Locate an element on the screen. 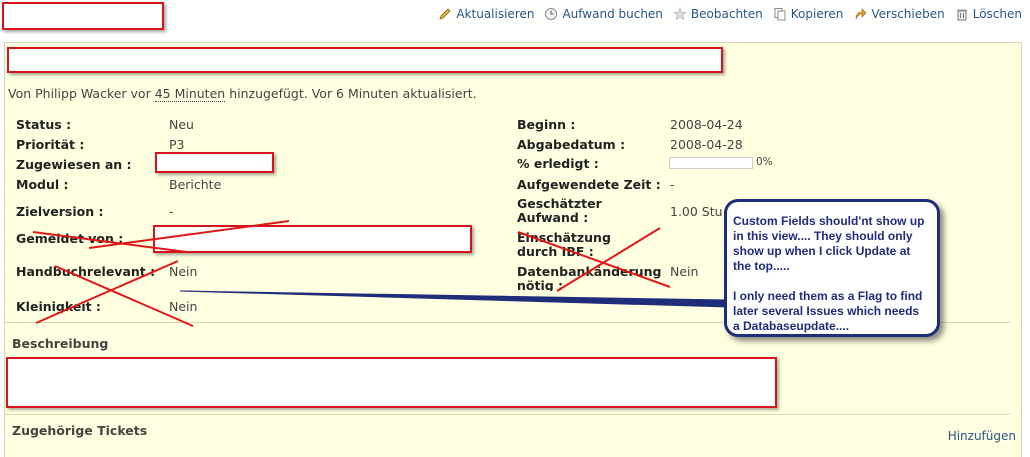 This screenshot has width=1030, height=457. description-separator is located at coordinates (507, 414).